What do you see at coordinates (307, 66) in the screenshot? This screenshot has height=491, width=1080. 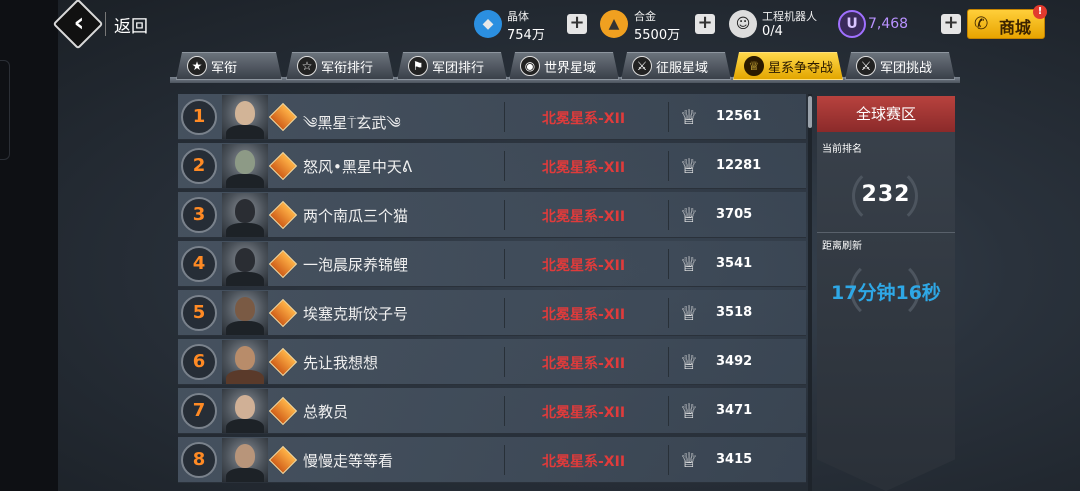 I see `rank-list-icon: ☆` at bounding box center [307, 66].